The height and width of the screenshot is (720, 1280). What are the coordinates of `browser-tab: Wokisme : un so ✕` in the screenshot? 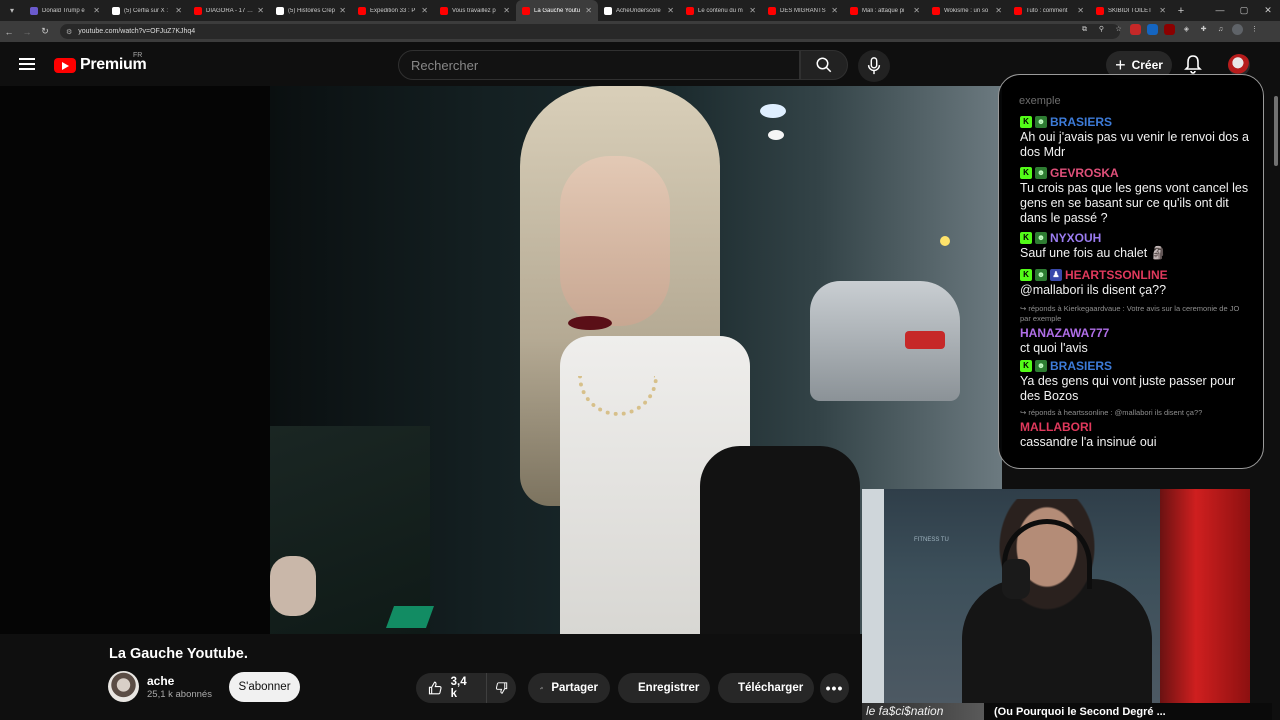 It's located at (967, 10).